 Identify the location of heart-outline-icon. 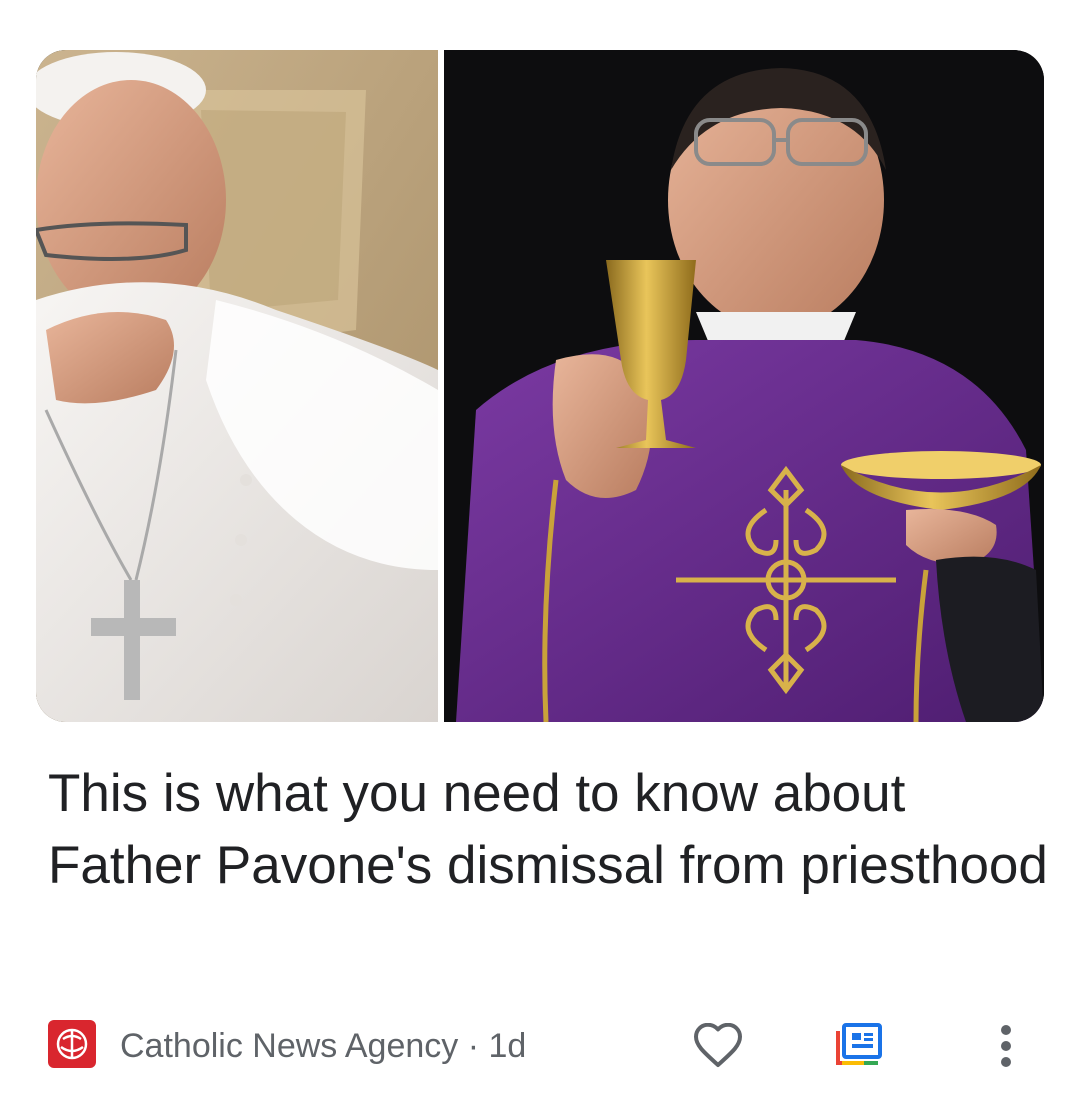
(718, 1045).